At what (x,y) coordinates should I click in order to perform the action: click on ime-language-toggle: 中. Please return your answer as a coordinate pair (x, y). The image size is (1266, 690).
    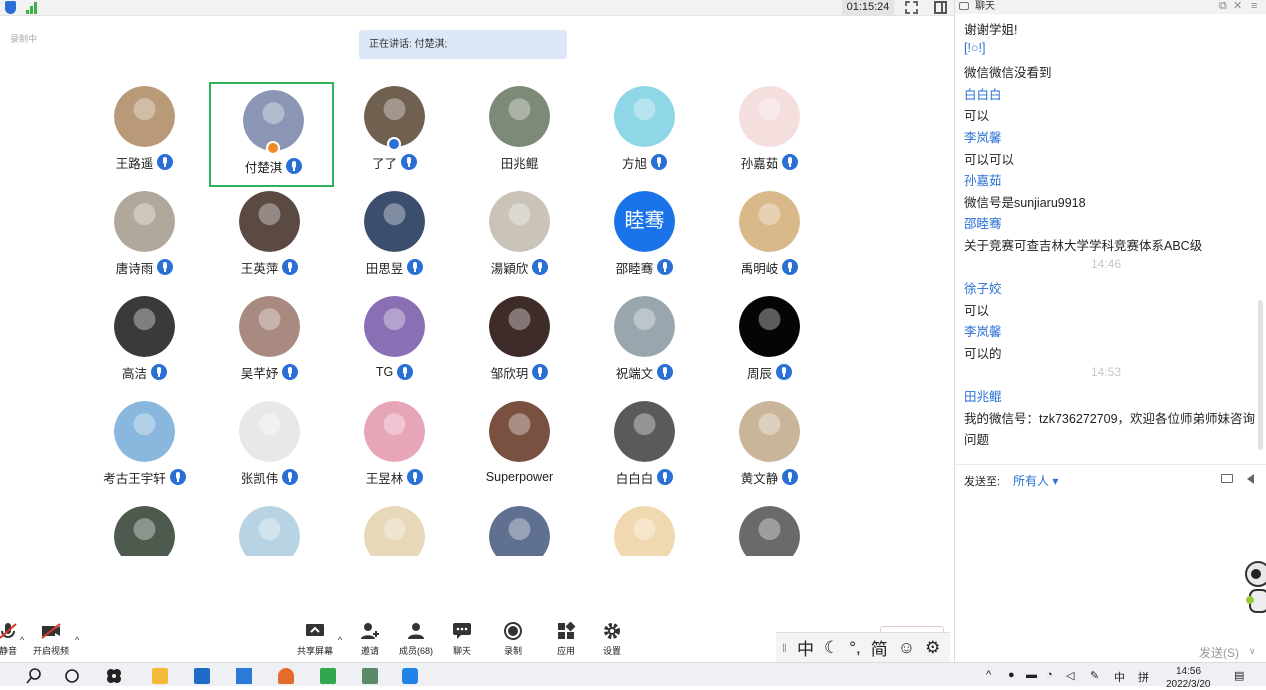
    Looking at the image, I should click on (805, 647).